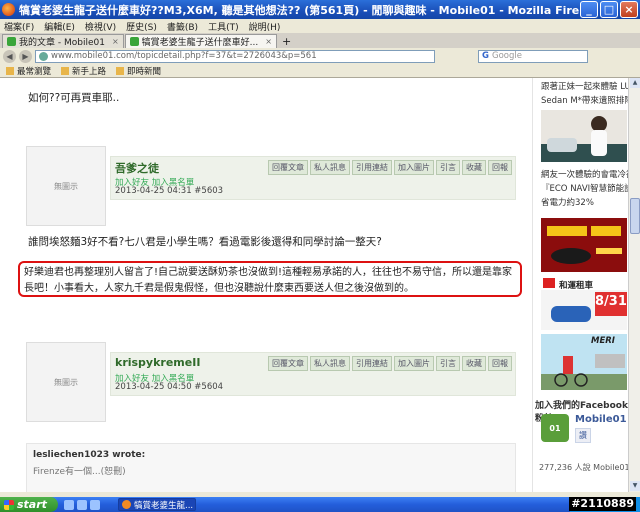 This screenshot has height=512, width=640. Describe the element at coordinates (611, 301) in the screenshot. I see `ad-date: 8/31` at that location.